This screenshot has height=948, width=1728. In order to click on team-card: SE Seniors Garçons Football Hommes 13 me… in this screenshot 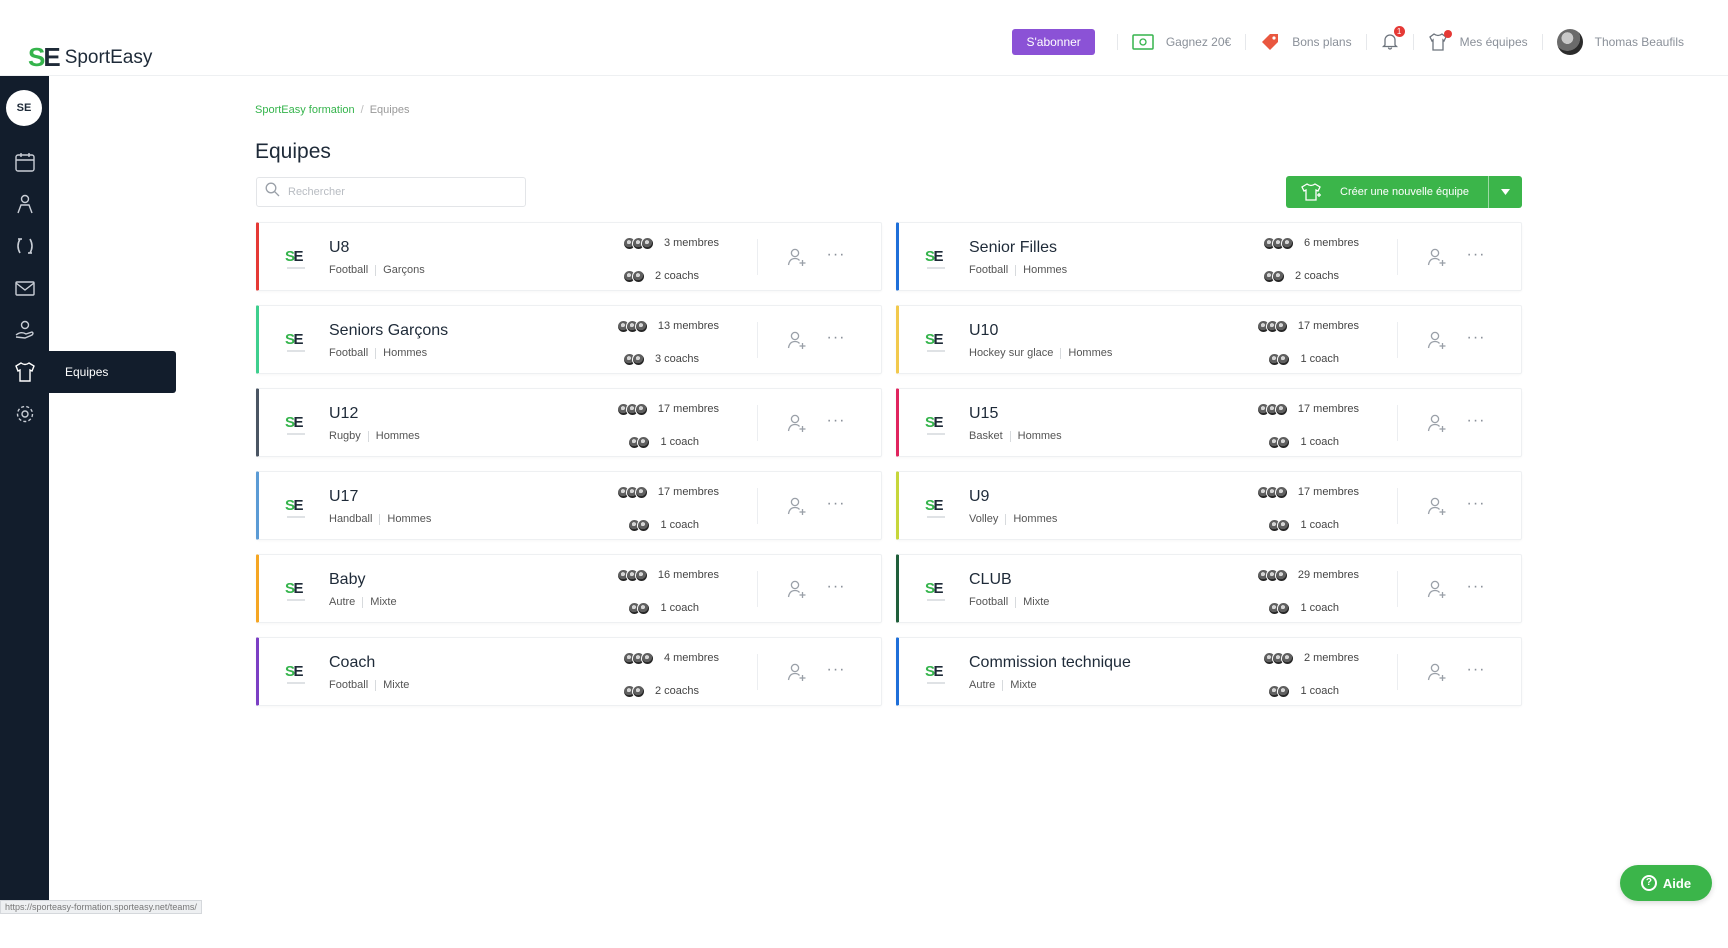, I will do `click(569, 339)`.